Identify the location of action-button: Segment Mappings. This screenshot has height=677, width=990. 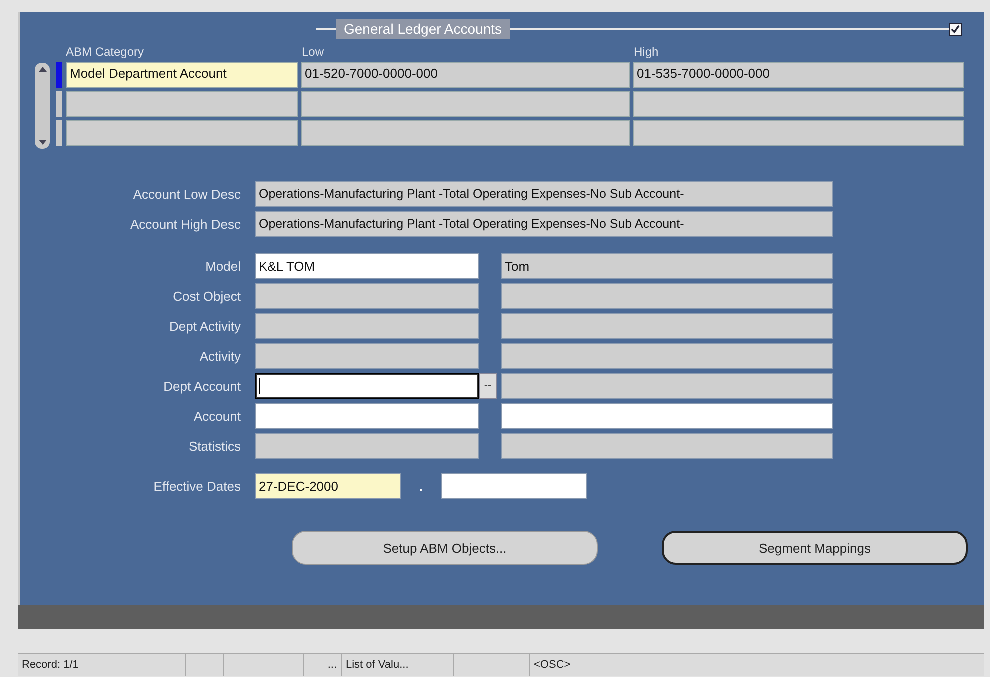
(815, 548).